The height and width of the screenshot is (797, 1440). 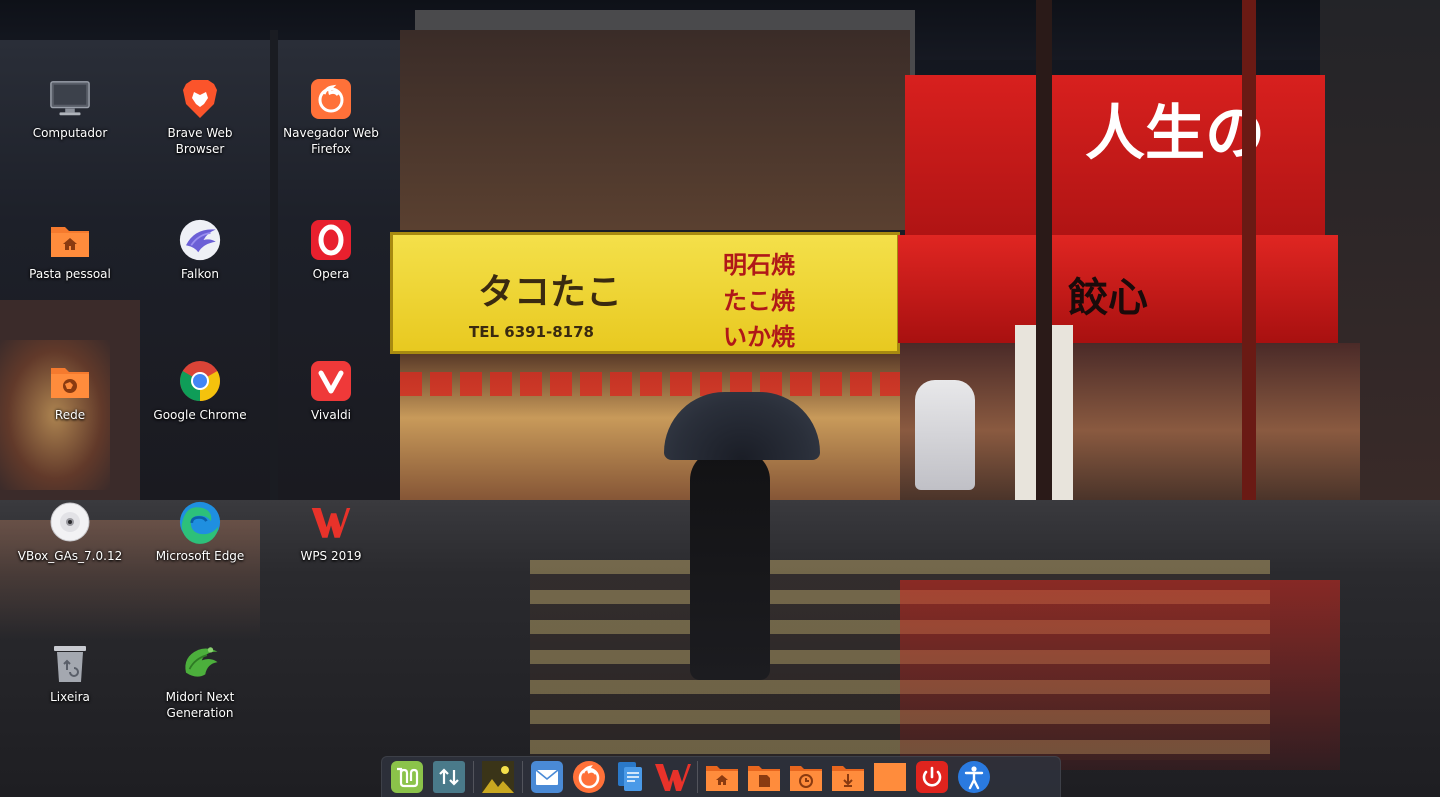 What do you see at coordinates (331, 381) in the screenshot?
I see `vivaldi-icon` at bounding box center [331, 381].